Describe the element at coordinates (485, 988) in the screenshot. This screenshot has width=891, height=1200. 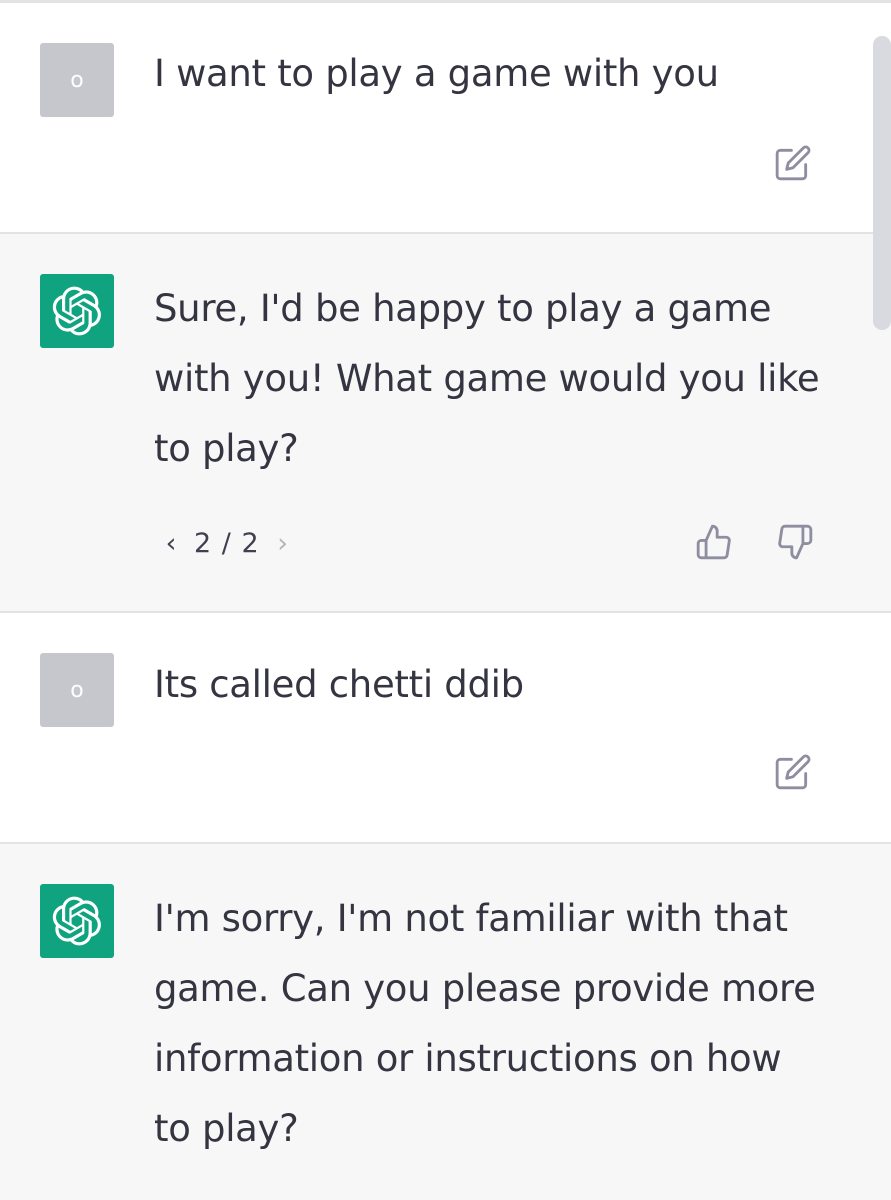
I see `message-line: game. Can you please provide more` at that location.